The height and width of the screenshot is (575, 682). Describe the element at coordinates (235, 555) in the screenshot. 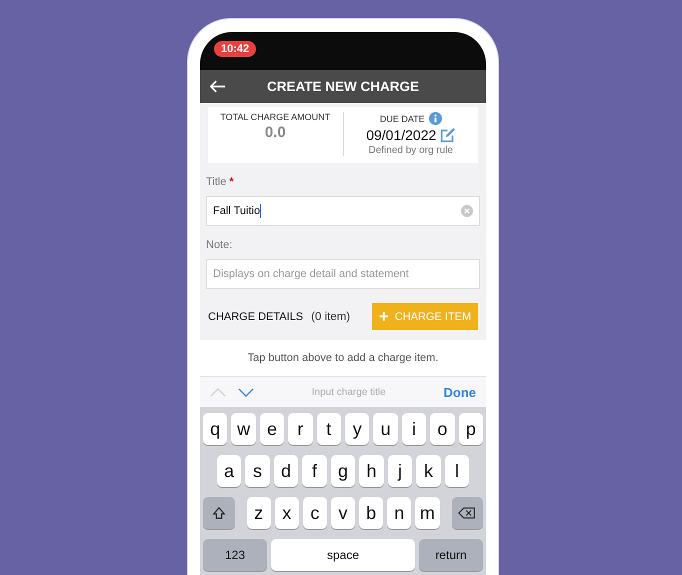

I see `numbers-key: 123` at that location.